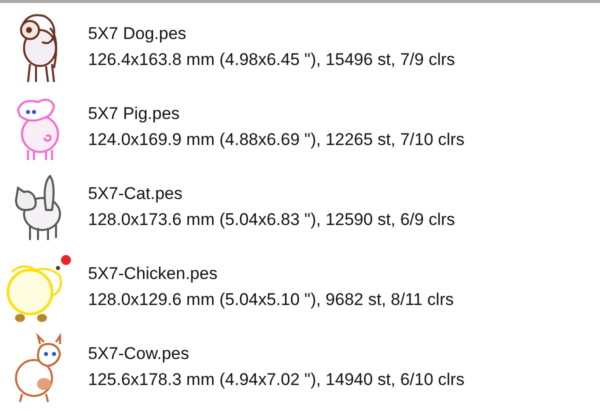  What do you see at coordinates (134, 114) in the screenshot?
I see `file-name: 5X7 Pig.pes` at bounding box center [134, 114].